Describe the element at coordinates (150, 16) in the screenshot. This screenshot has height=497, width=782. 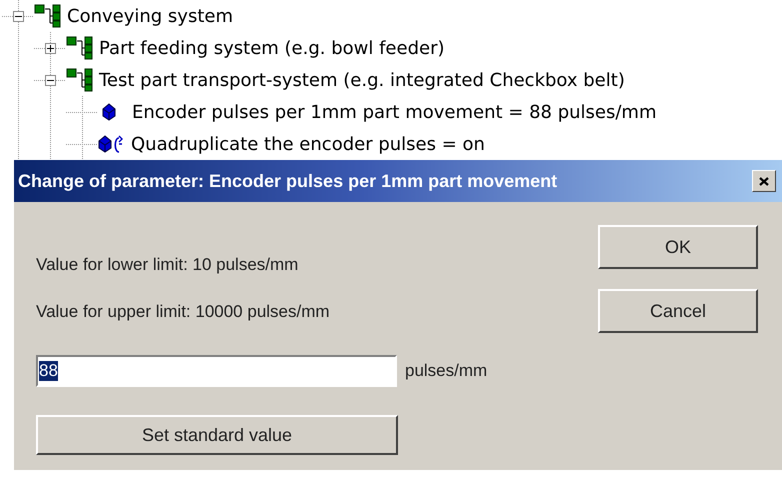
I see `tree-item: Conveying system` at that location.